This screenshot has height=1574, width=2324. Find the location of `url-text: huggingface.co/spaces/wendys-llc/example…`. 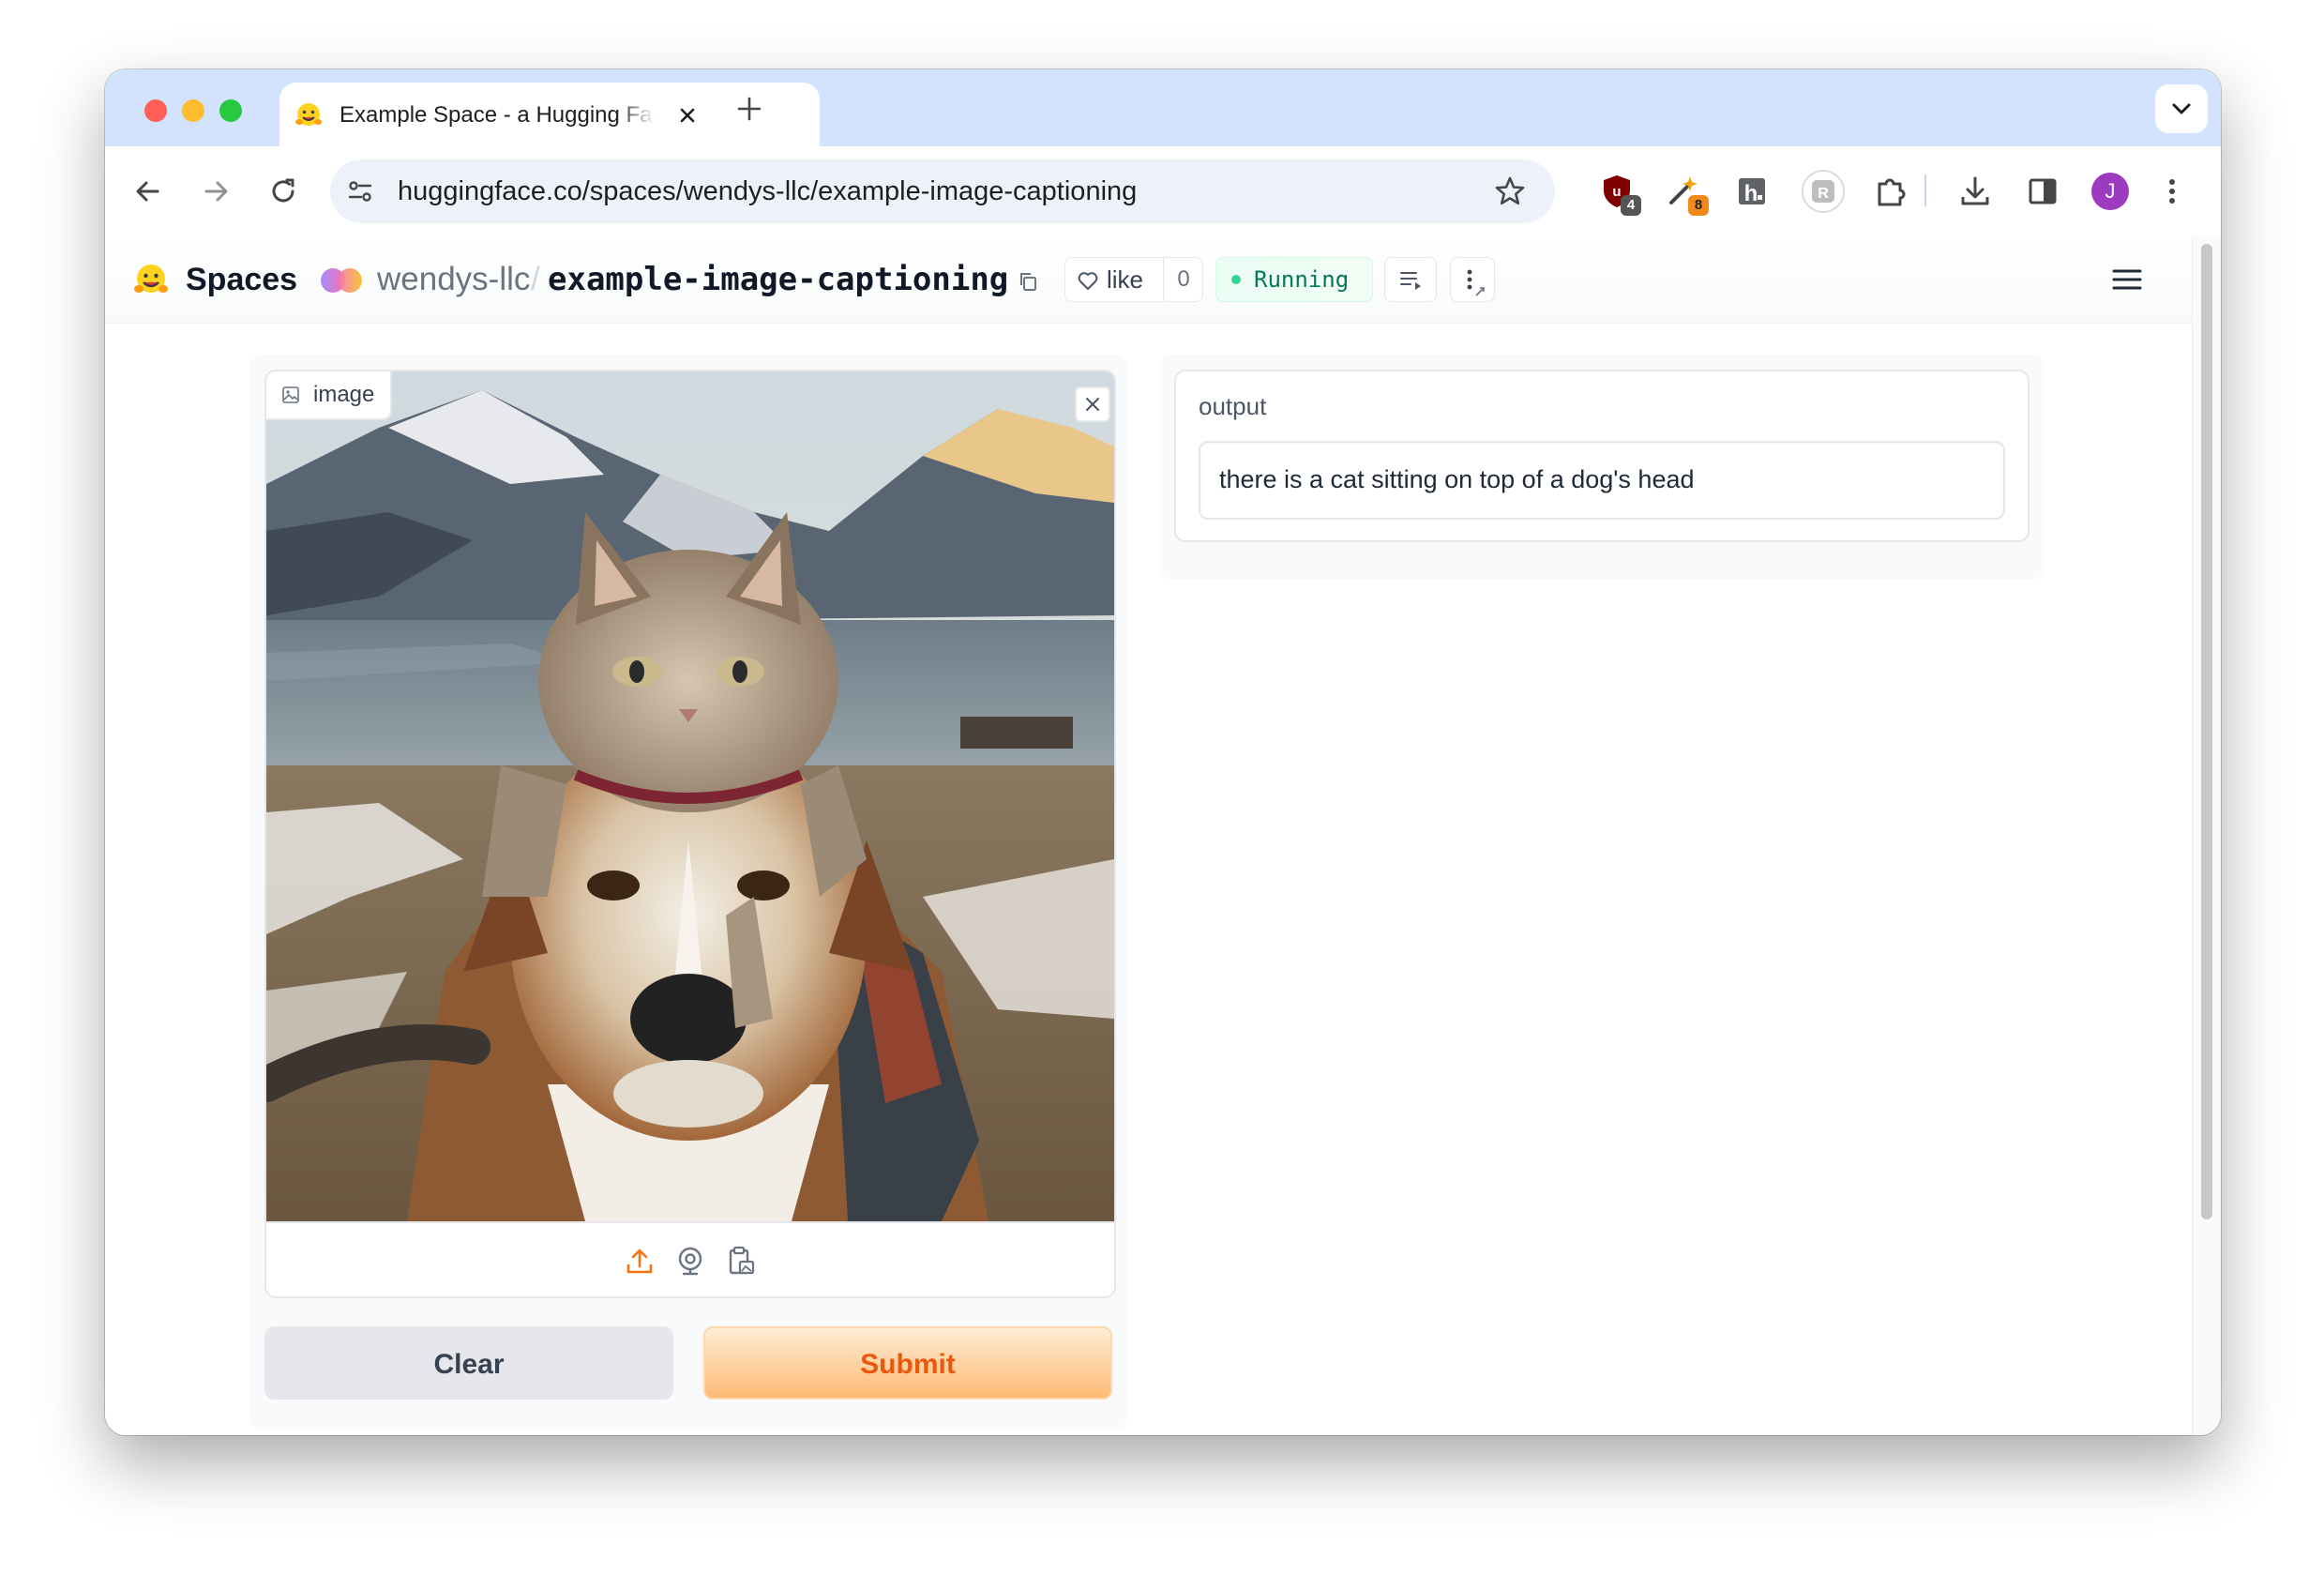

url-text: huggingface.co/spaces/wendys-llc/example… is located at coordinates (767, 191).